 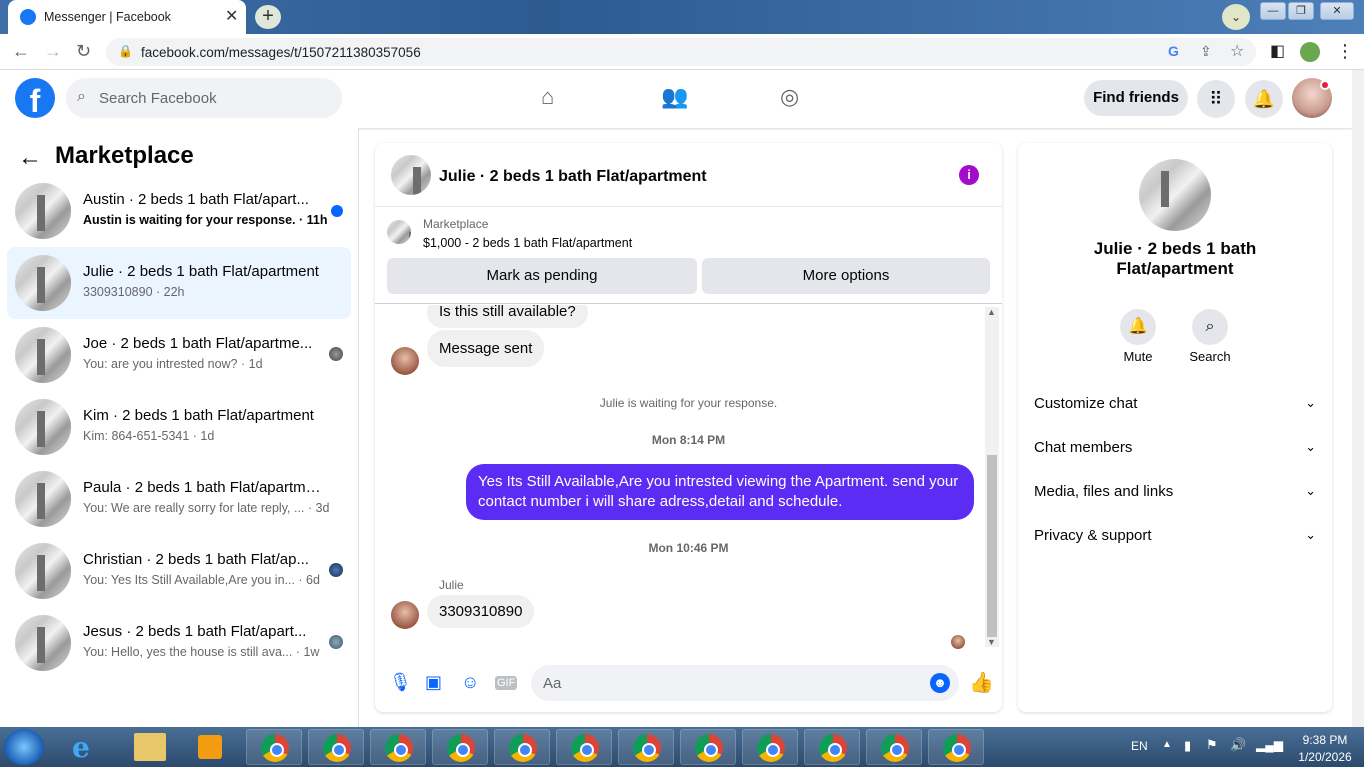 What do you see at coordinates (405, 615) in the screenshot?
I see `sender-avatar` at bounding box center [405, 615].